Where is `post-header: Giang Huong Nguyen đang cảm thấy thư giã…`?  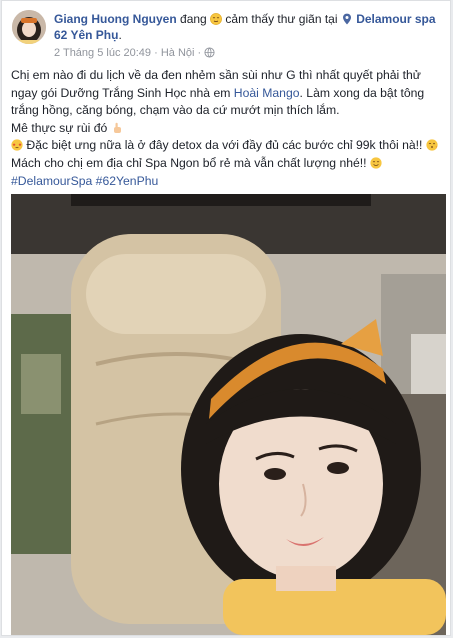 post-header: Giang Huong Nguyen đang cảm thấy thư giã… is located at coordinates (249, 27).